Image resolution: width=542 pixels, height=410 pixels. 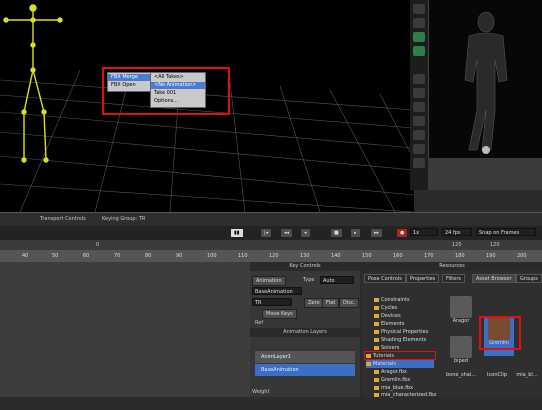 I want to click on base-animation-field: BaseAnimation, so click(x=277, y=291).